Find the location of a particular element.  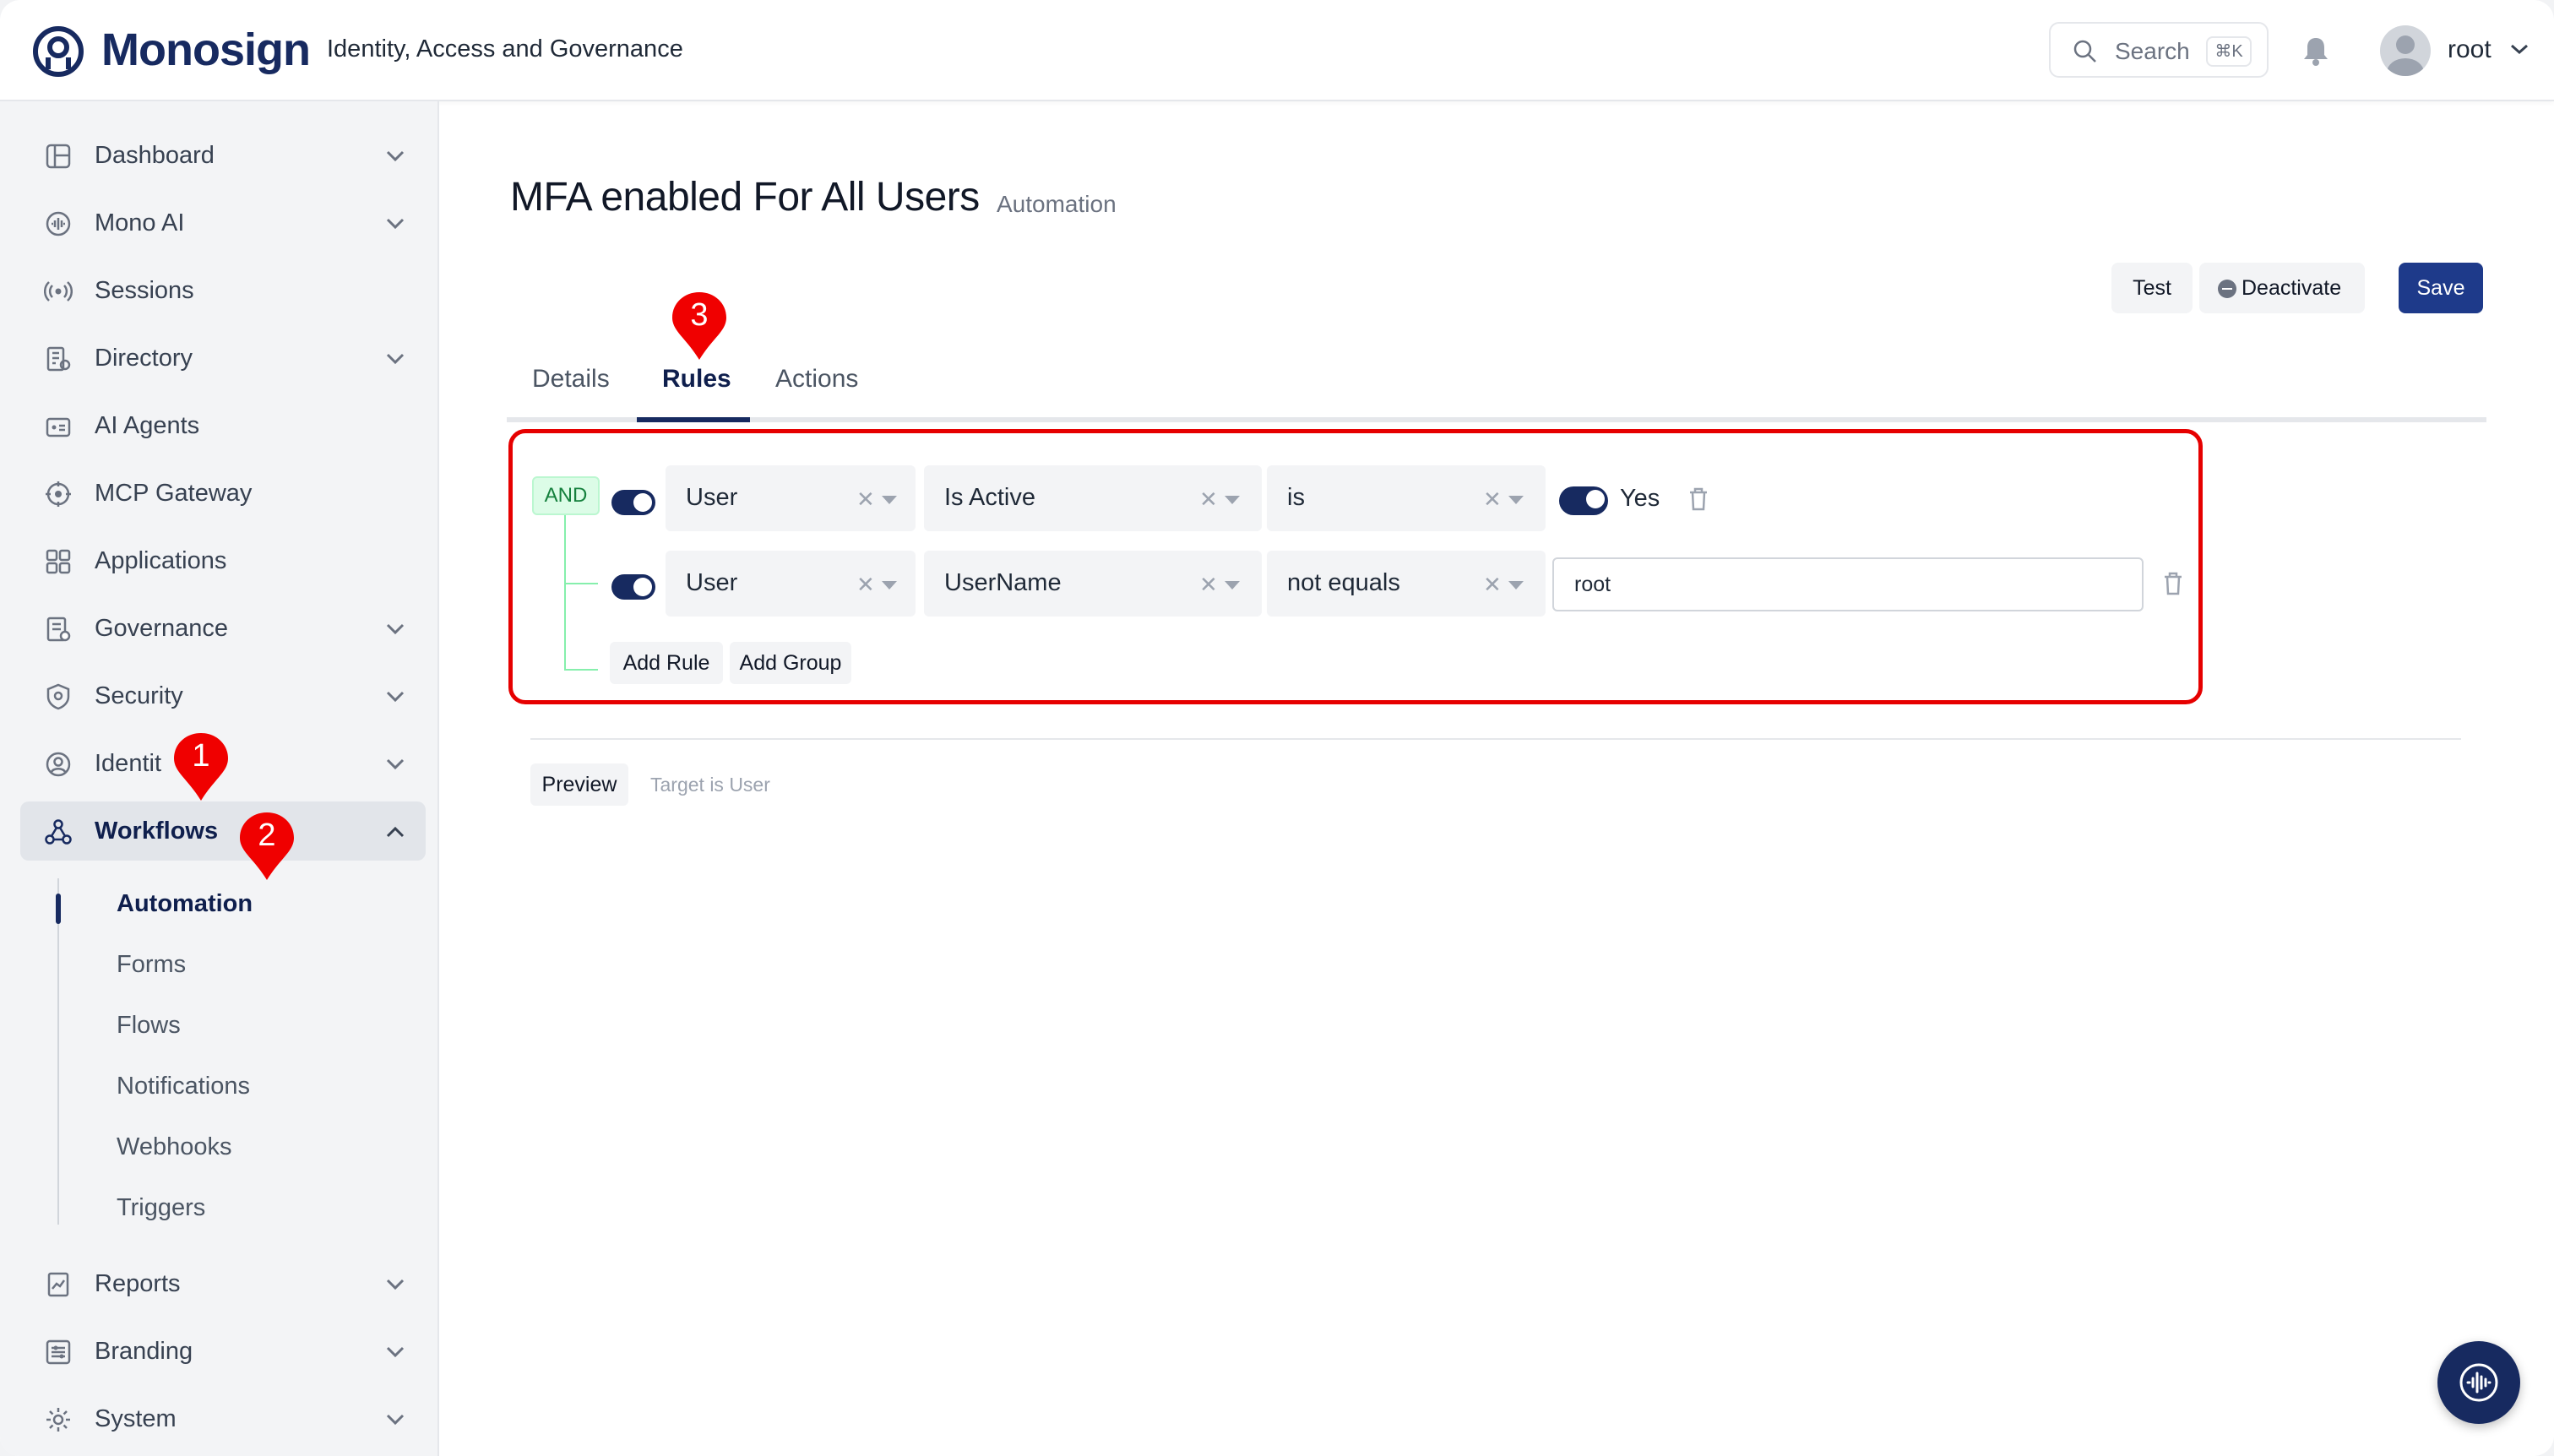

sidebar-item-label: Sessions is located at coordinates (144, 290).